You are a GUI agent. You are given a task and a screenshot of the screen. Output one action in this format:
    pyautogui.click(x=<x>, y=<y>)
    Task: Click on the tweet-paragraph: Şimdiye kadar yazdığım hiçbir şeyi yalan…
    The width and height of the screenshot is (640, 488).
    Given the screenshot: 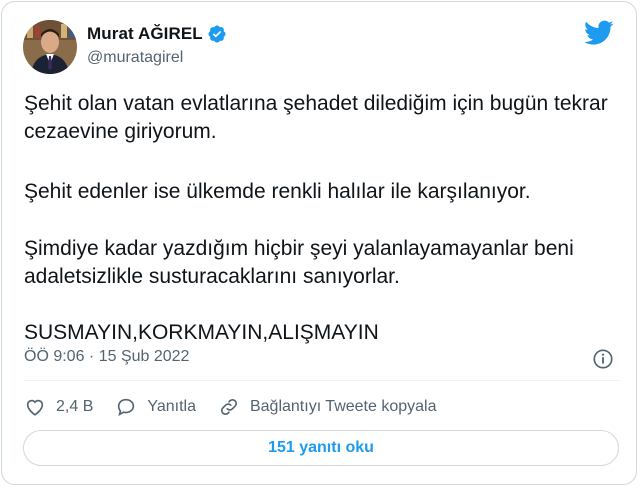 What is the action you would take?
    pyautogui.click(x=299, y=262)
    